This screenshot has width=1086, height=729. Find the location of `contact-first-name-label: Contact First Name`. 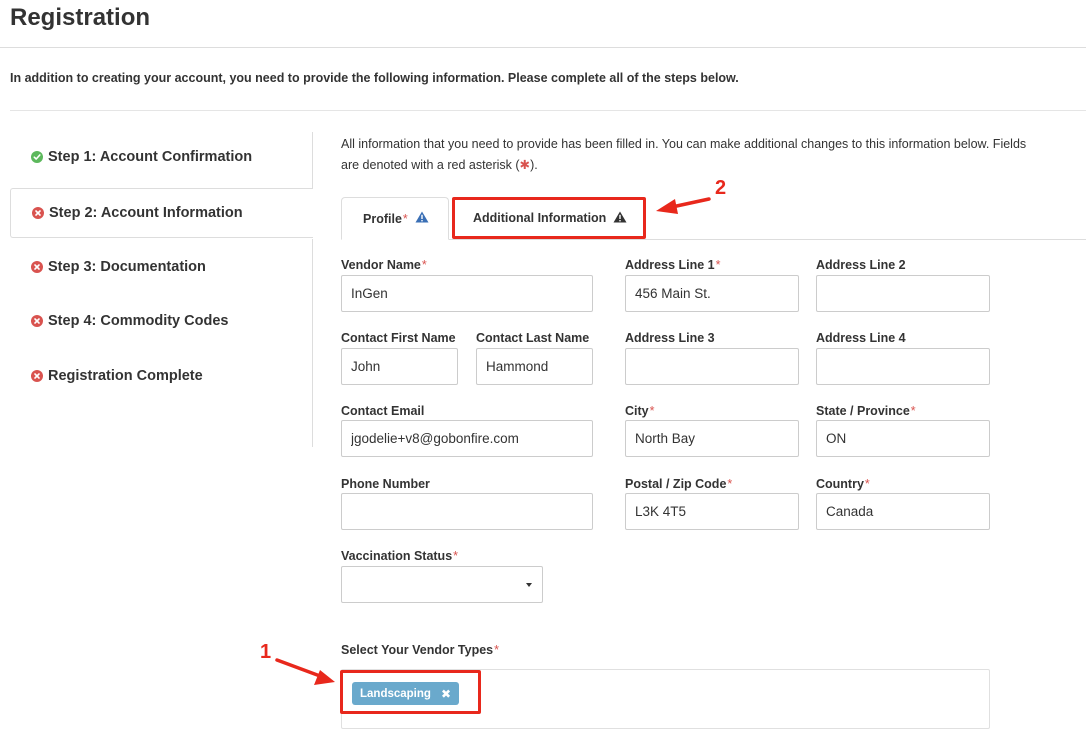

contact-first-name-label: Contact First Name is located at coordinates (398, 338).